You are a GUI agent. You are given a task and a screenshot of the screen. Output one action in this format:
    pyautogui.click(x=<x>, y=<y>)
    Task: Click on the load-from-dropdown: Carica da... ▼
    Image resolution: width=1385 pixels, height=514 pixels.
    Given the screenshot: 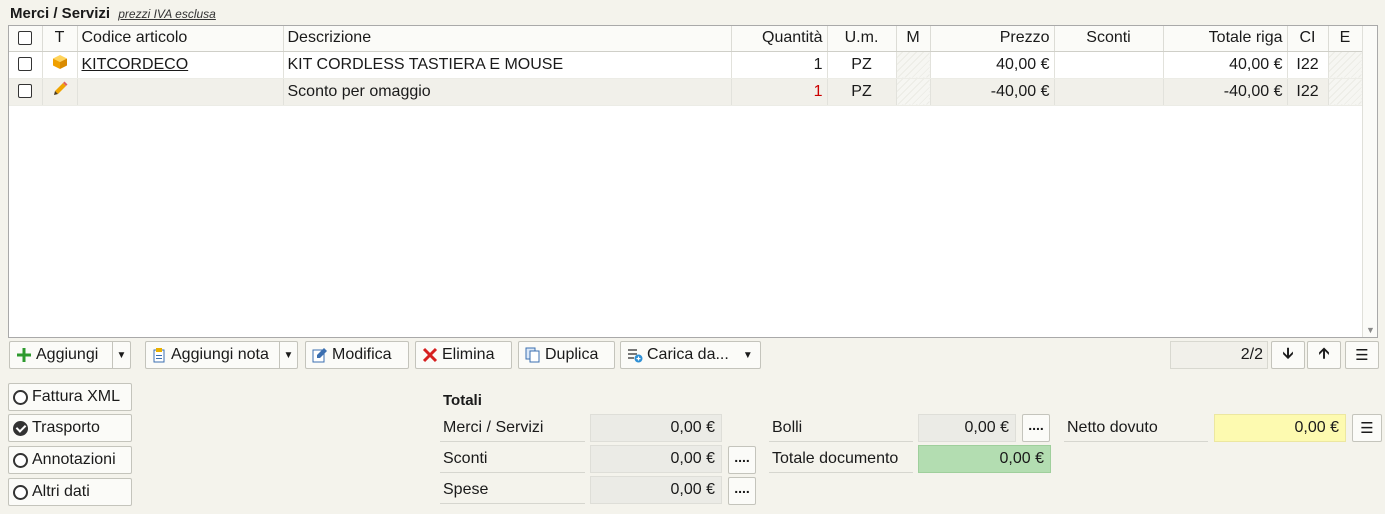 What is the action you would take?
    pyautogui.click(x=690, y=355)
    